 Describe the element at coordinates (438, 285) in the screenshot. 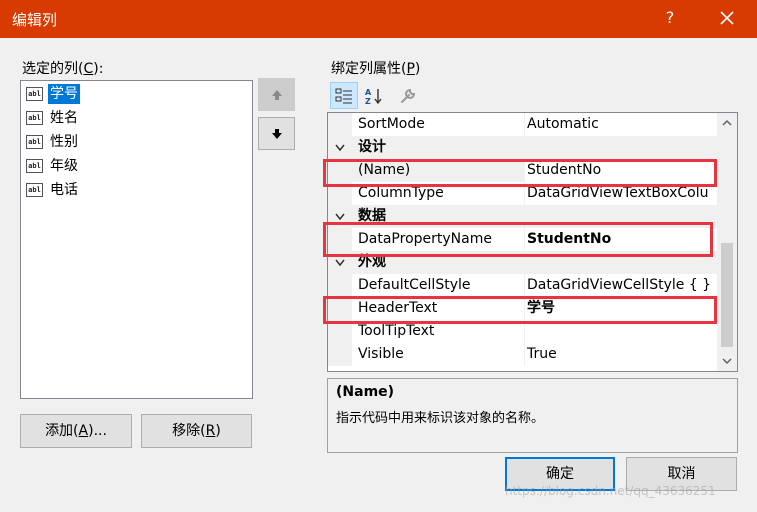

I see `property-name: DefaultCellStyle` at that location.